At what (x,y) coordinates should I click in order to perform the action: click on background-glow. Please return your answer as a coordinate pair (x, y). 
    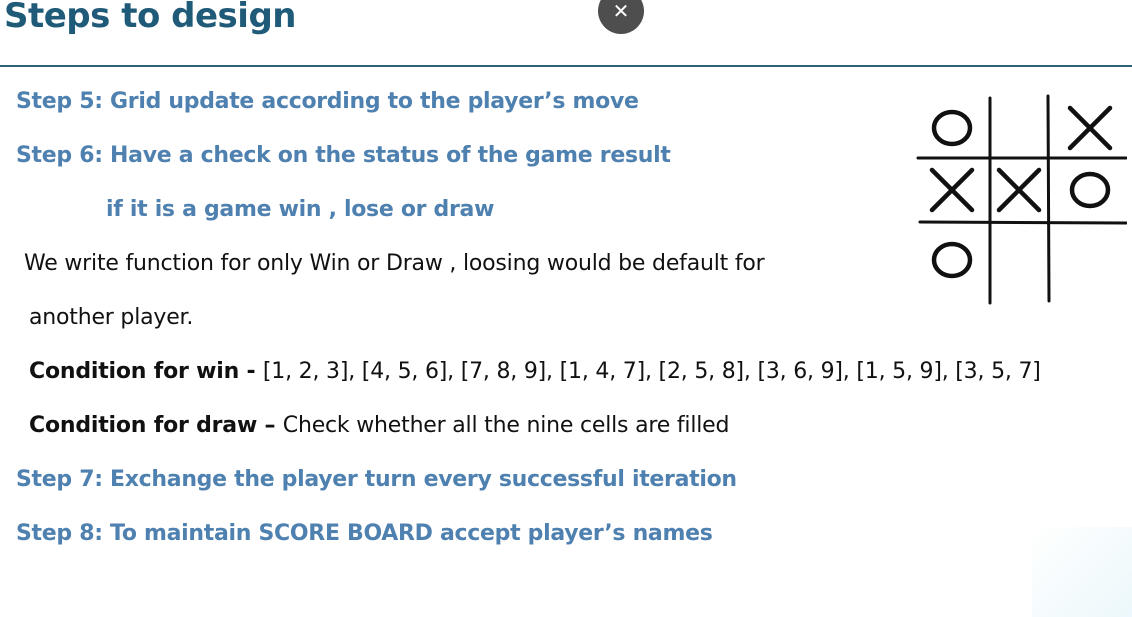
    Looking at the image, I should click on (1082, 572).